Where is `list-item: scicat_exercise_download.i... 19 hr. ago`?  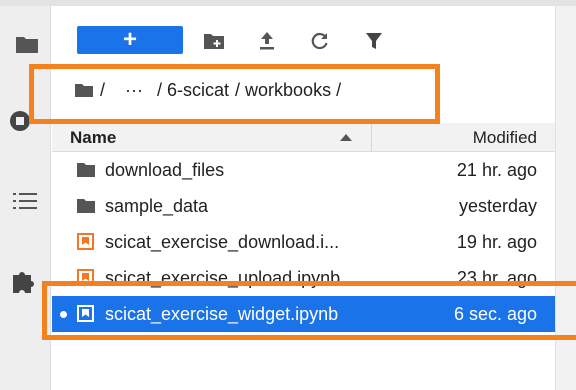 list-item: scicat_exercise_download.i... 19 hr. ago is located at coordinates (303, 242).